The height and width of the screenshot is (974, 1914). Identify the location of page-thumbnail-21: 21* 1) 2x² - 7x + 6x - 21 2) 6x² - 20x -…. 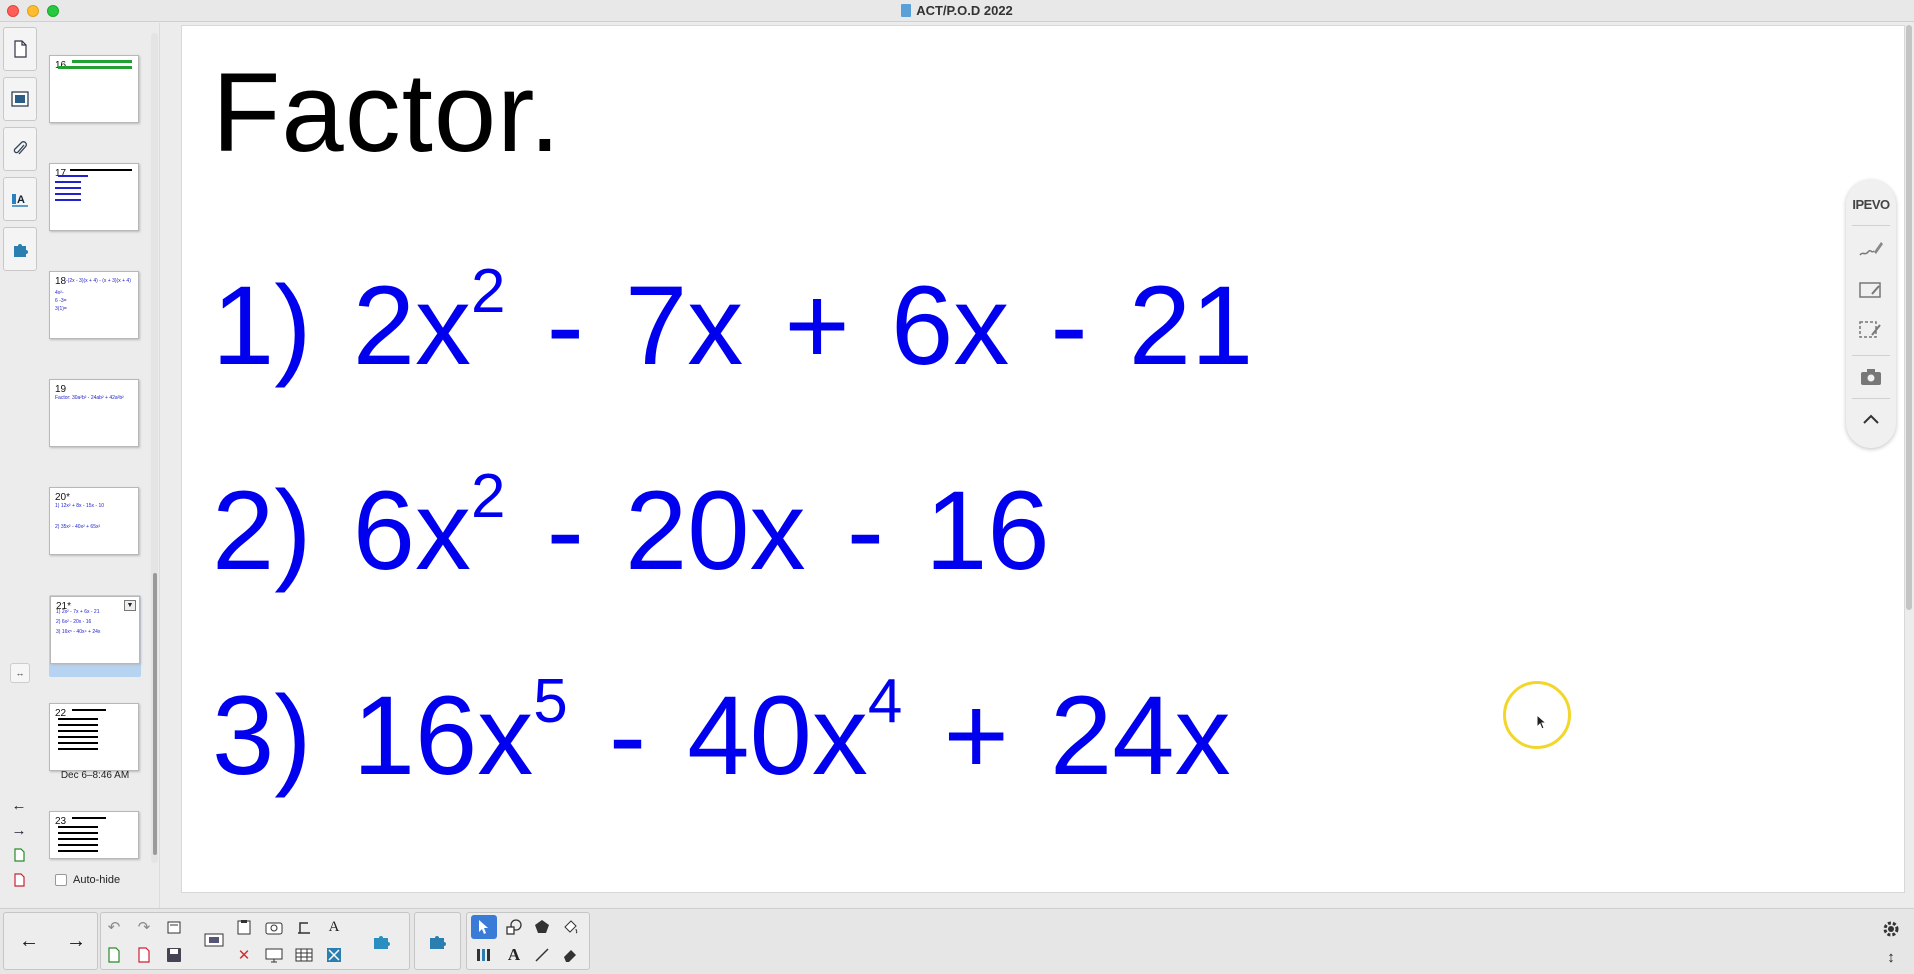
(95, 630).